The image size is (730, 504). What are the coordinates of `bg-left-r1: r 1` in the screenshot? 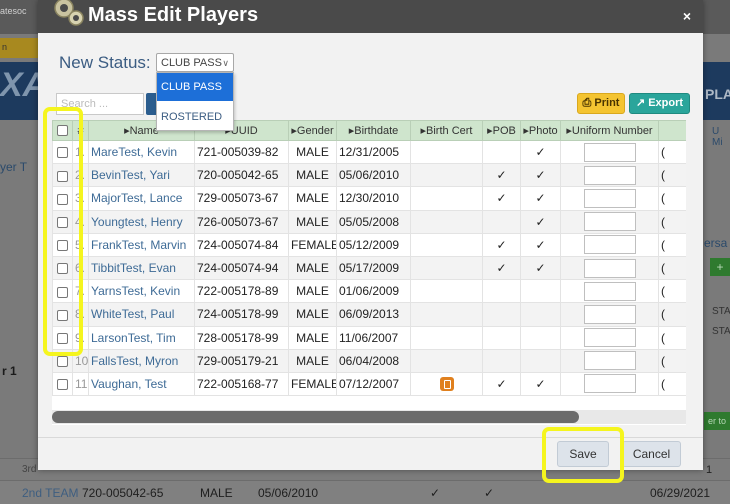 It's located at (9, 371).